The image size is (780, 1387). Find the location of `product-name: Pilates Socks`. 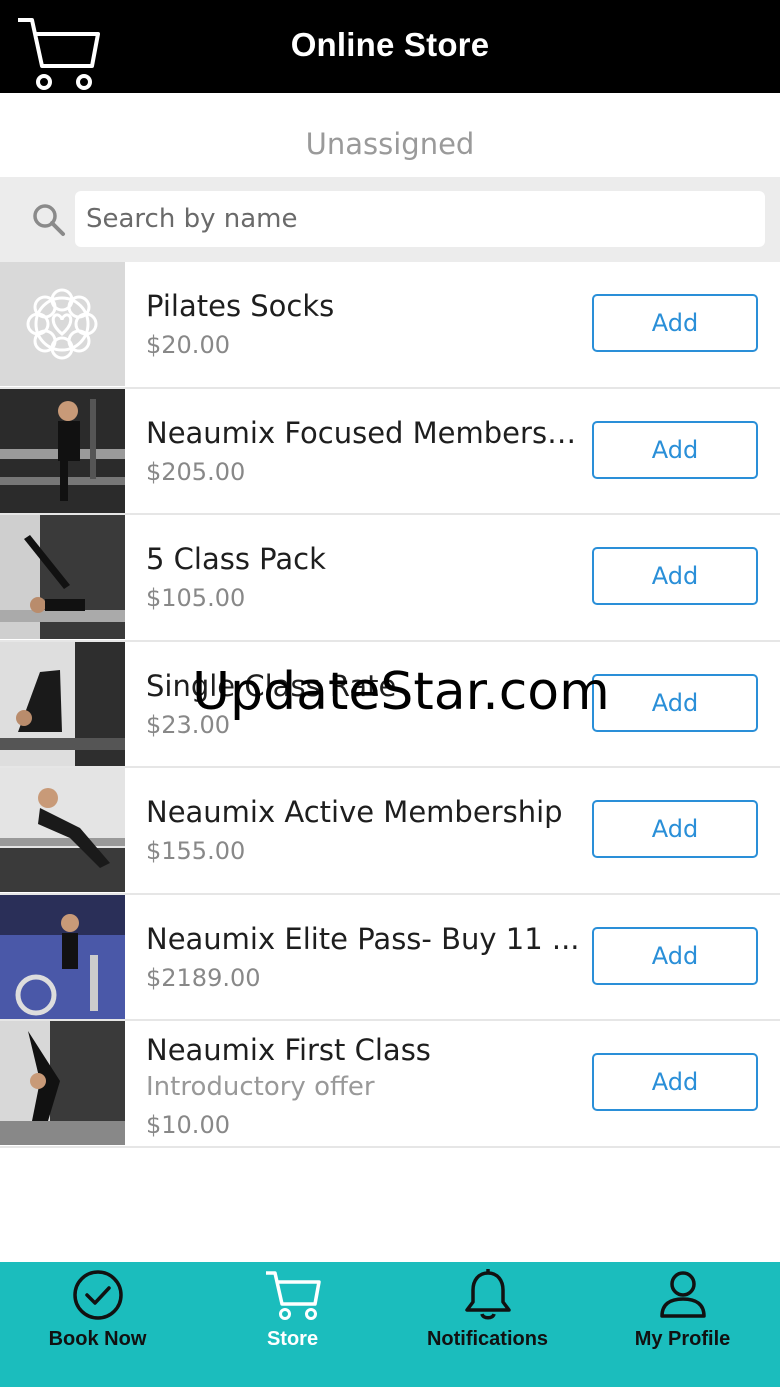

product-name: Pilates Socks is located at coordinates (240, 306).